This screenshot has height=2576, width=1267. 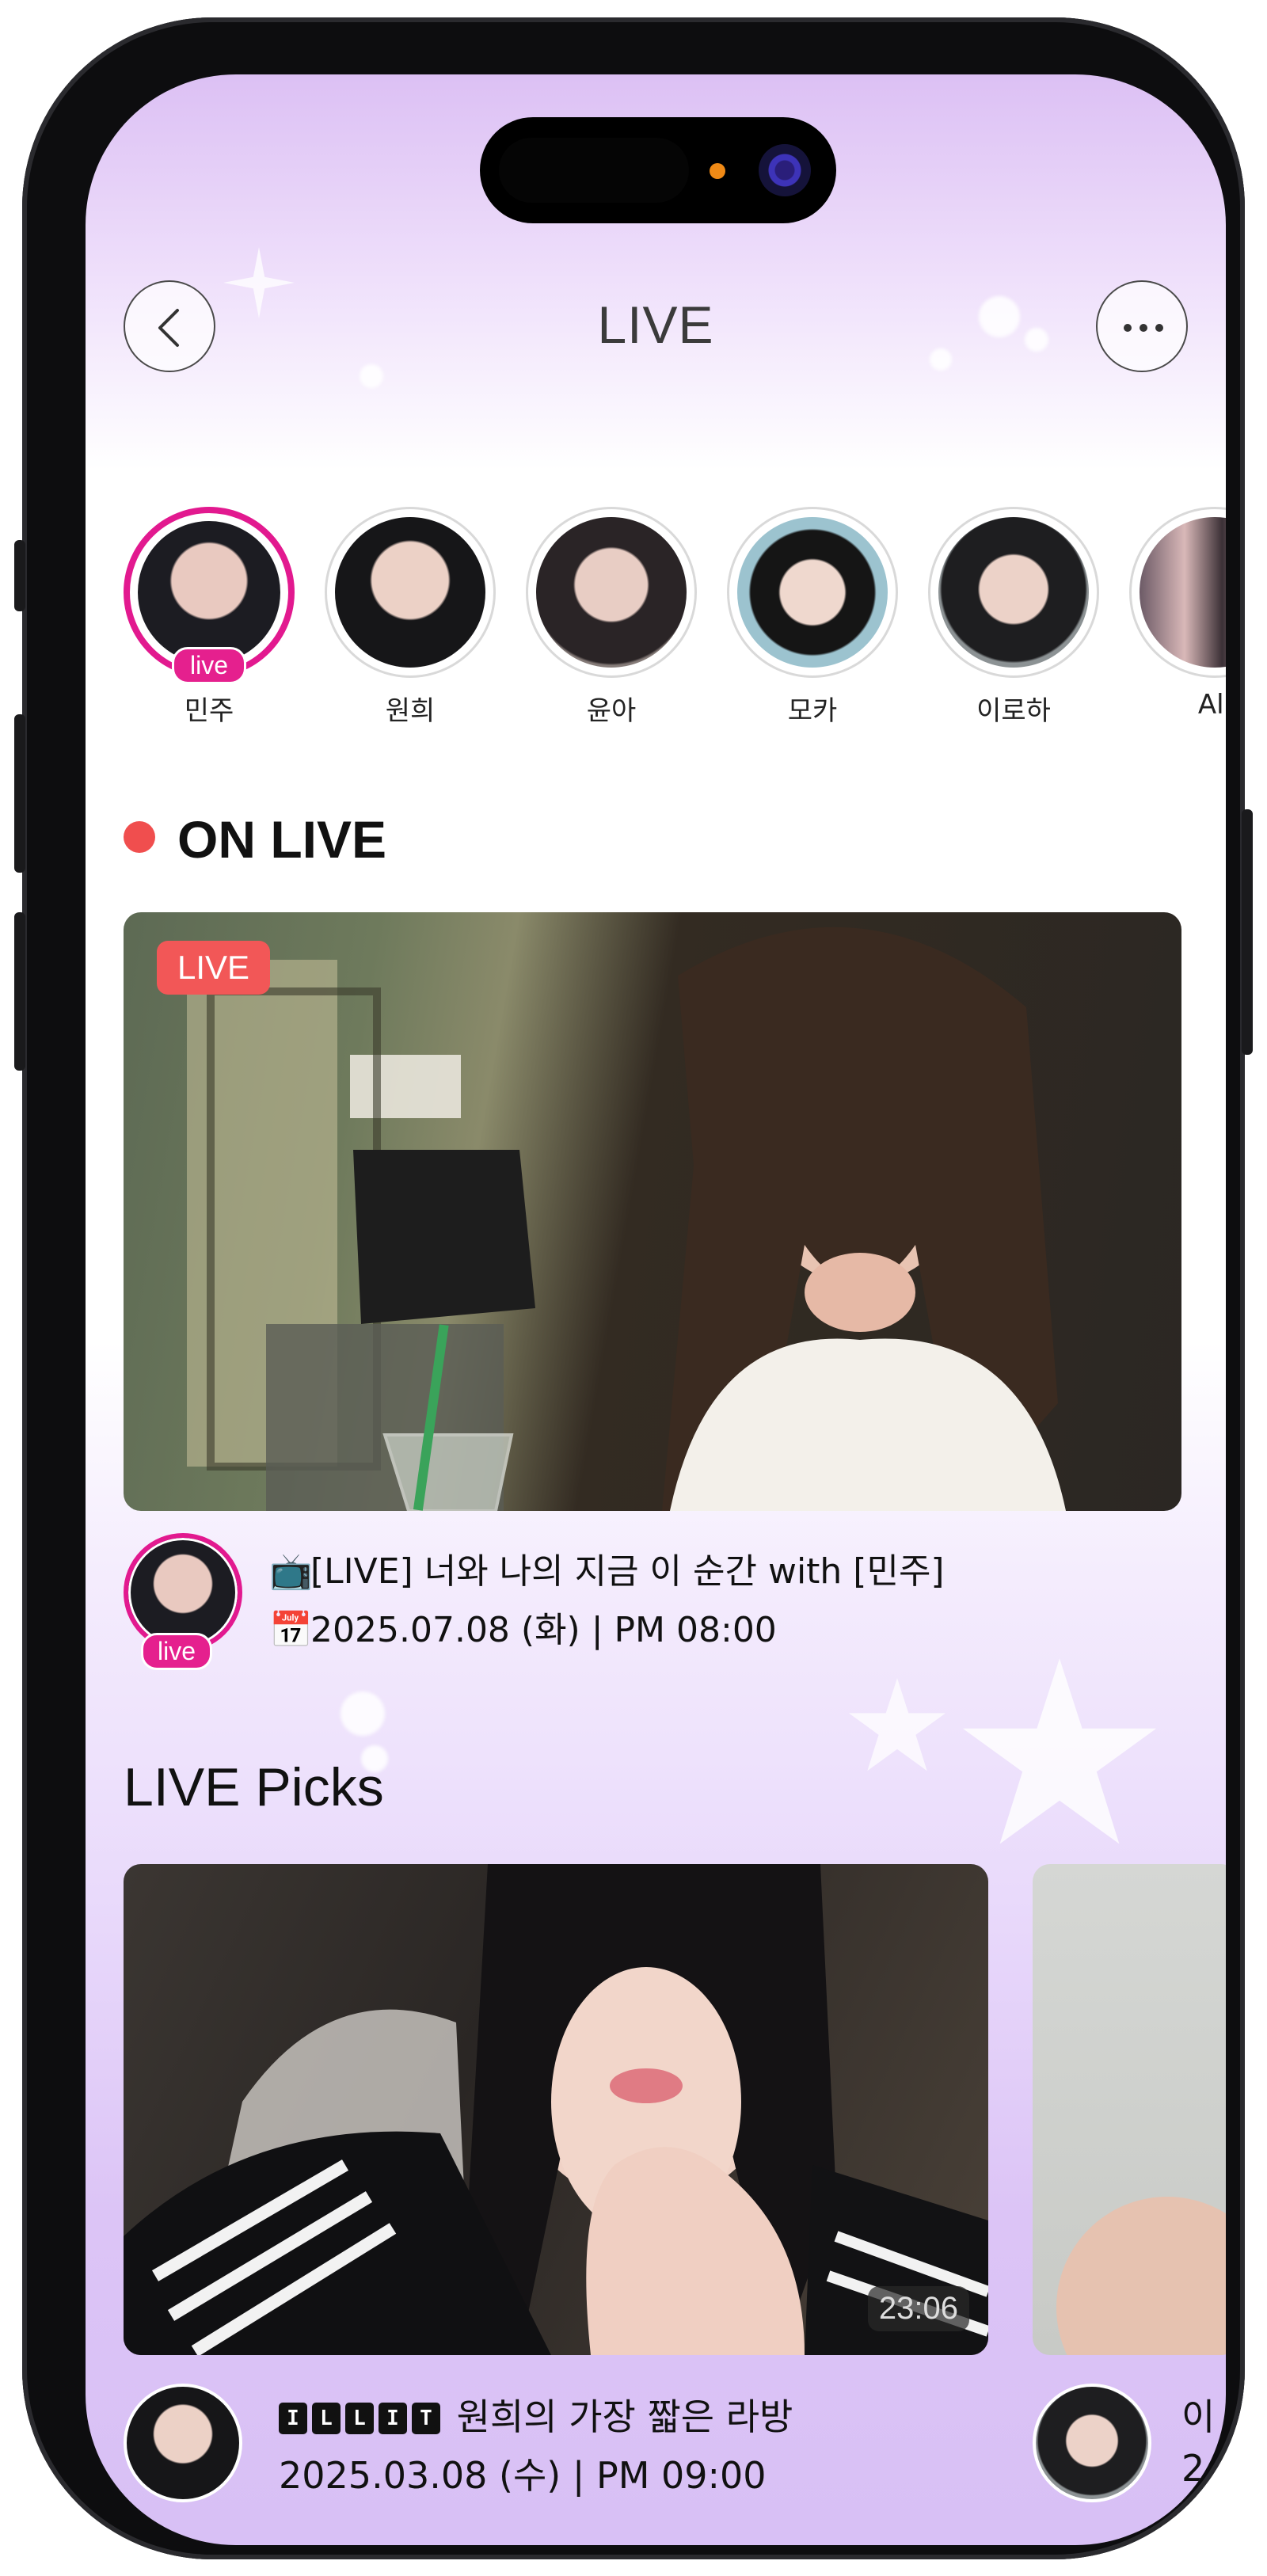 I want to click on pick-card, so click(x=1129, y=2109).